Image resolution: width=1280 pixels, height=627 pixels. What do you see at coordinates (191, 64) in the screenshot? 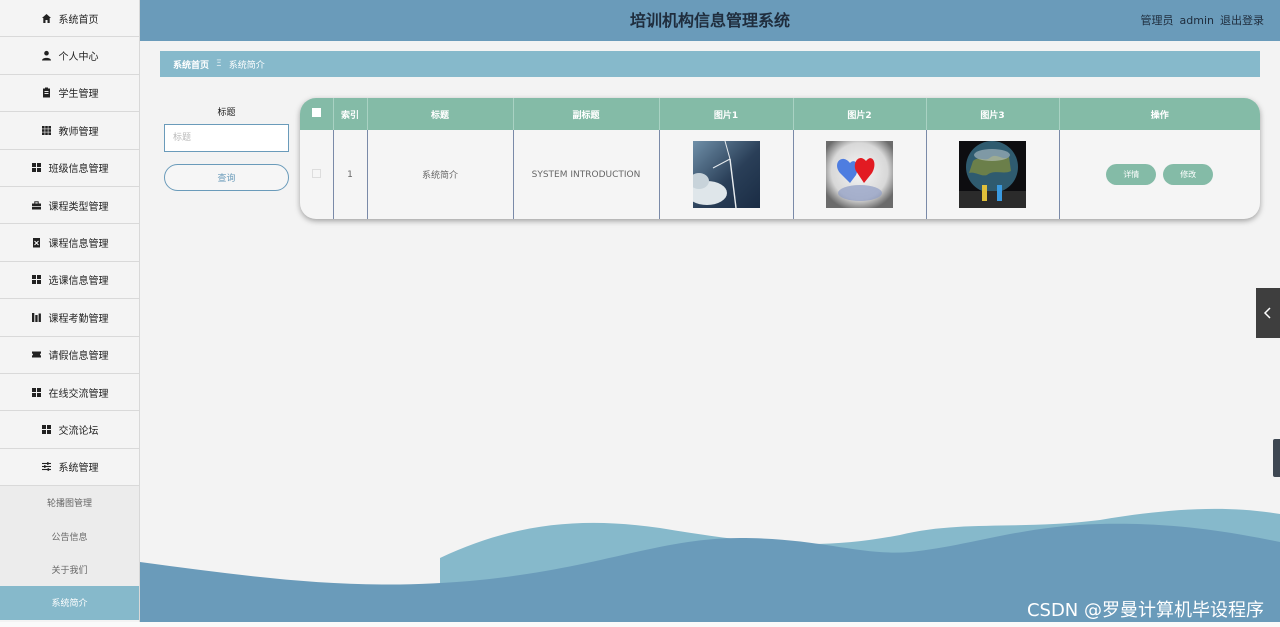
I see `breadcrumb-home: 系统首页` at bounding box center [191, 64].